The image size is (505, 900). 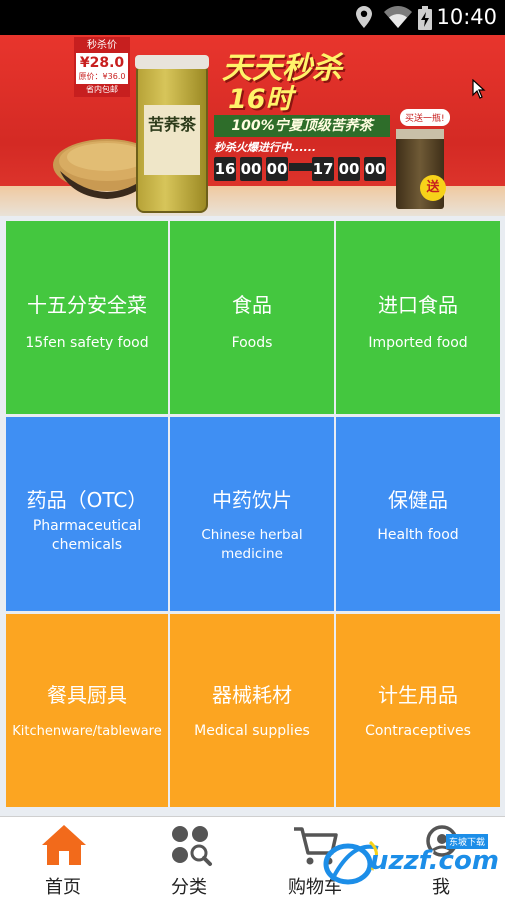 I want to click on countdown-digit: 16, so click(x=225, y=169).